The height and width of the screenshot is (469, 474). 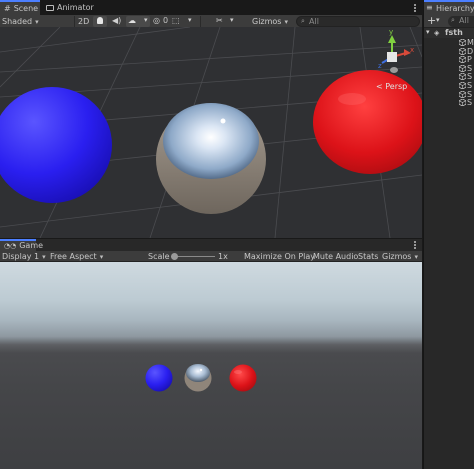 I want to click on gizmos-dropdown: Gizmos, so click(x=270, y=21).